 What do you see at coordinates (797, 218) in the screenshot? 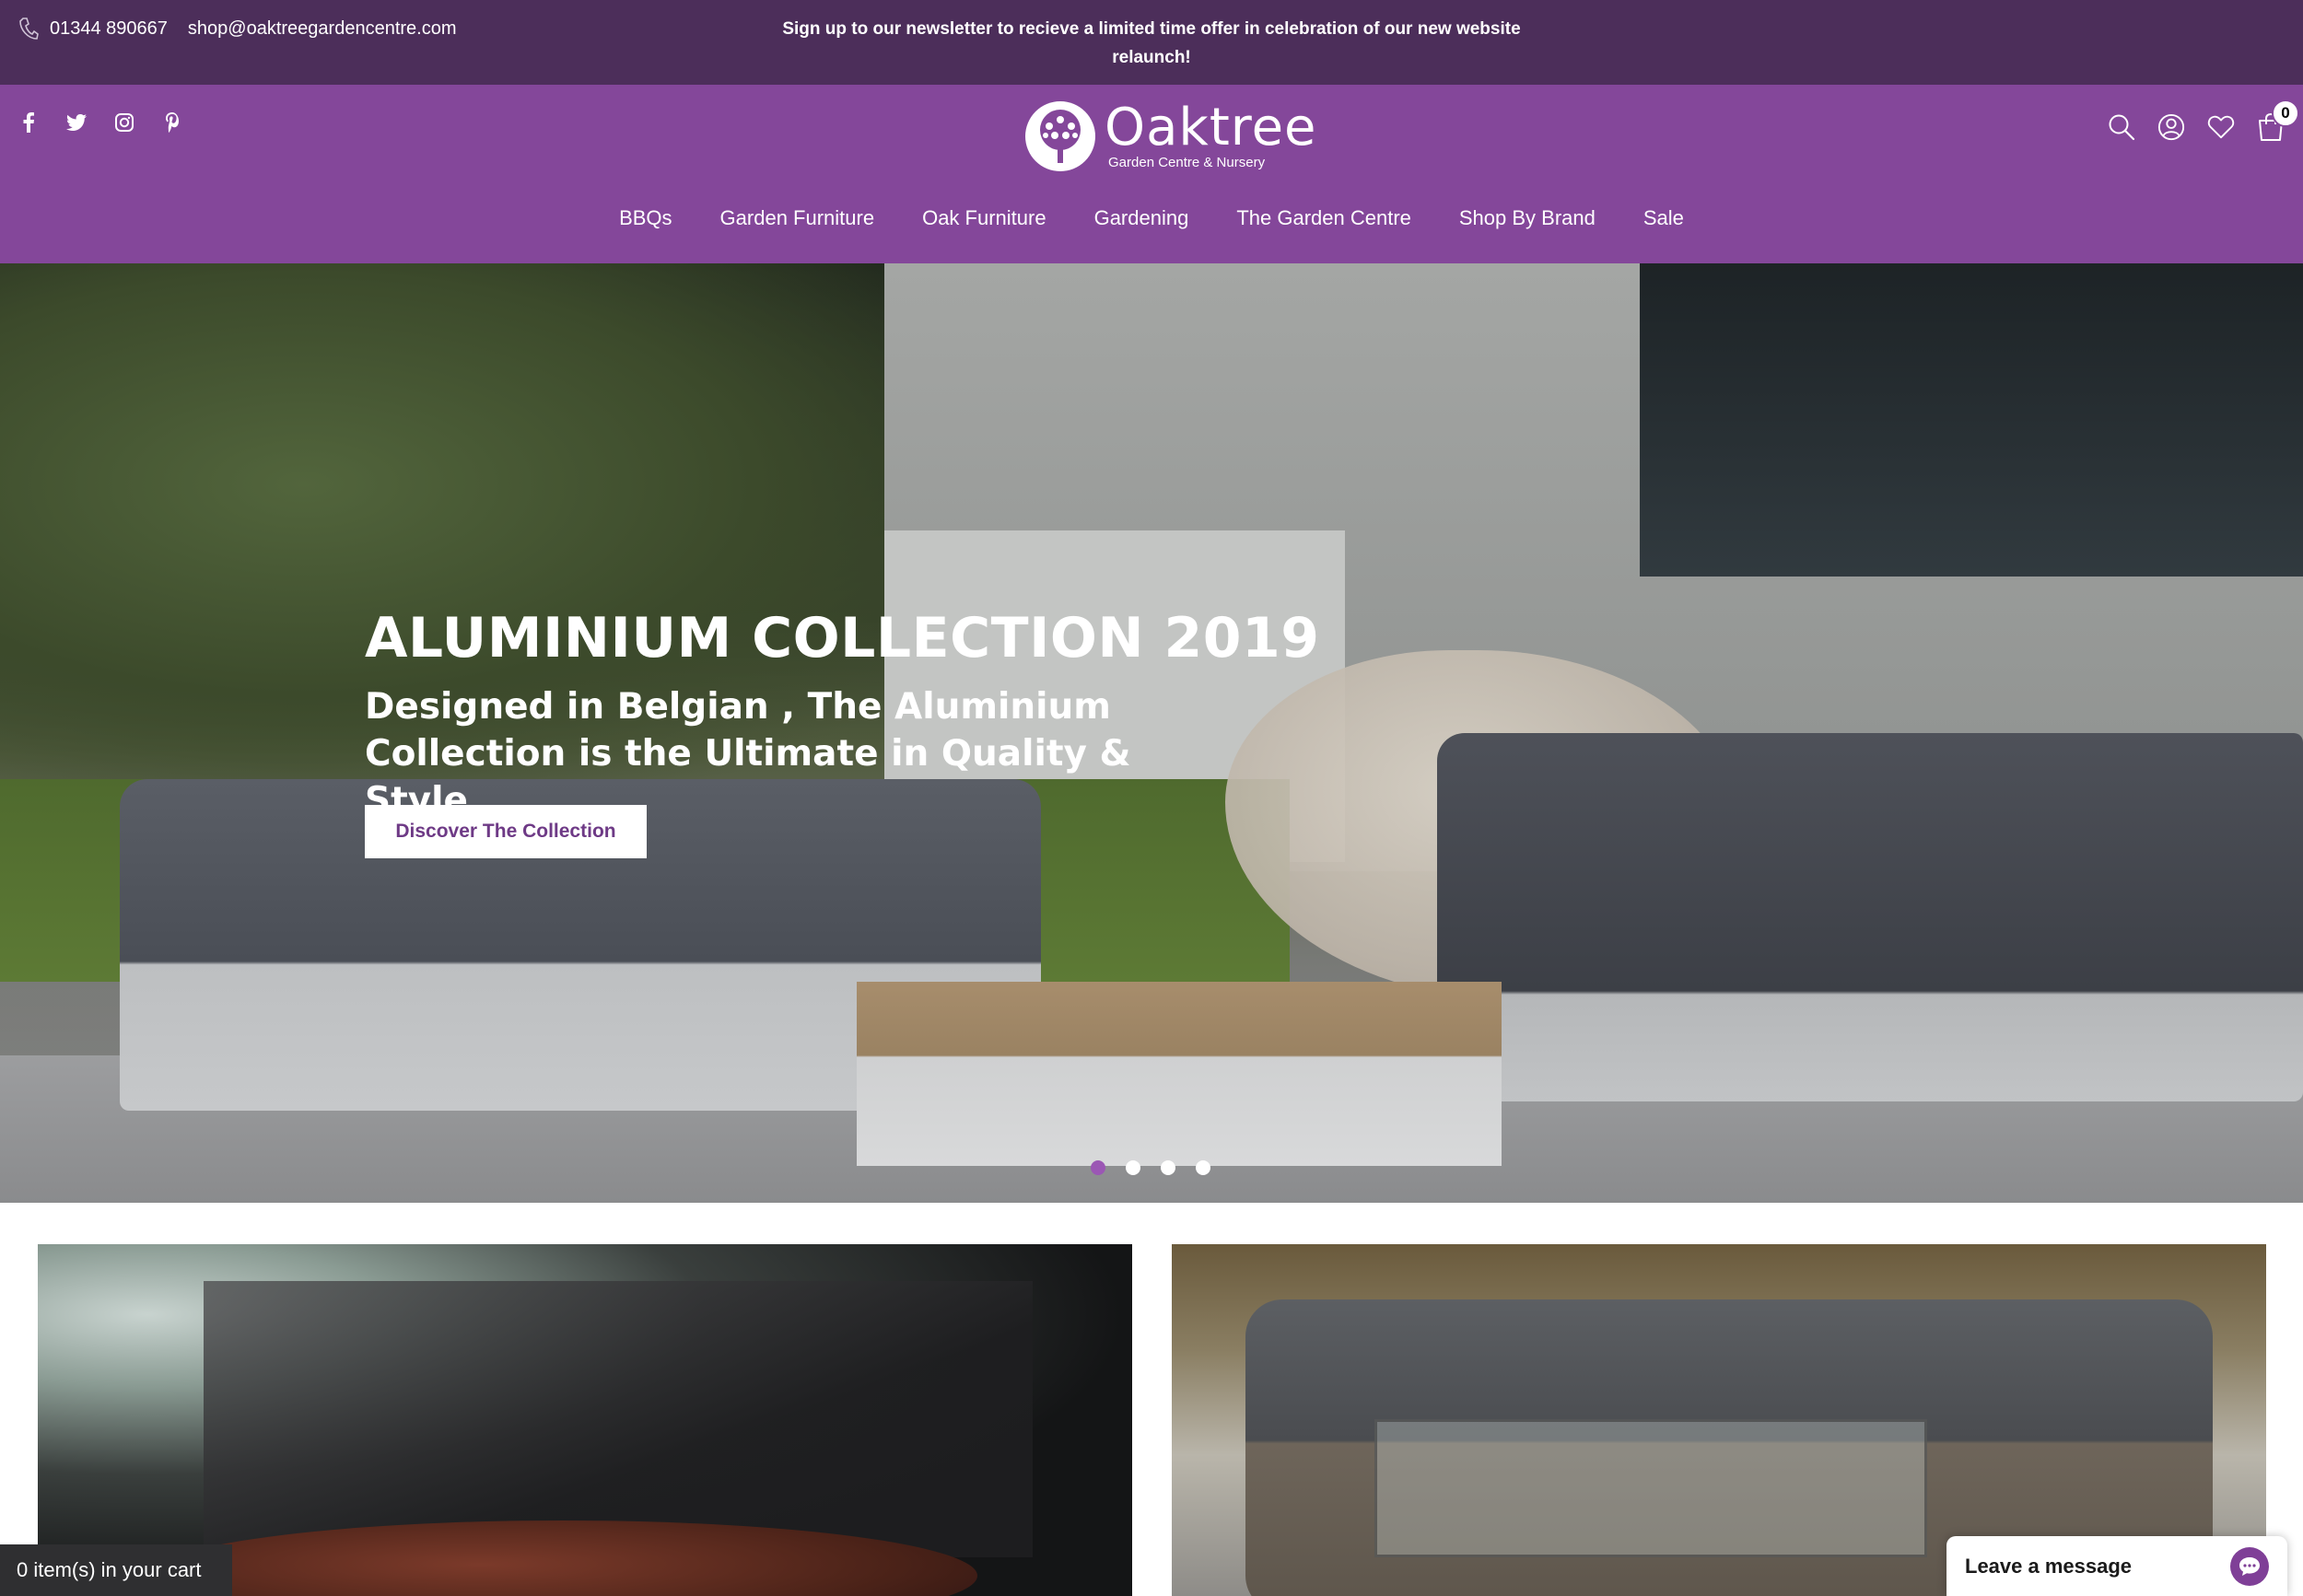
I see `nav-item-garden-furniture: Garden Furniture` at bounding box center [797, 218].